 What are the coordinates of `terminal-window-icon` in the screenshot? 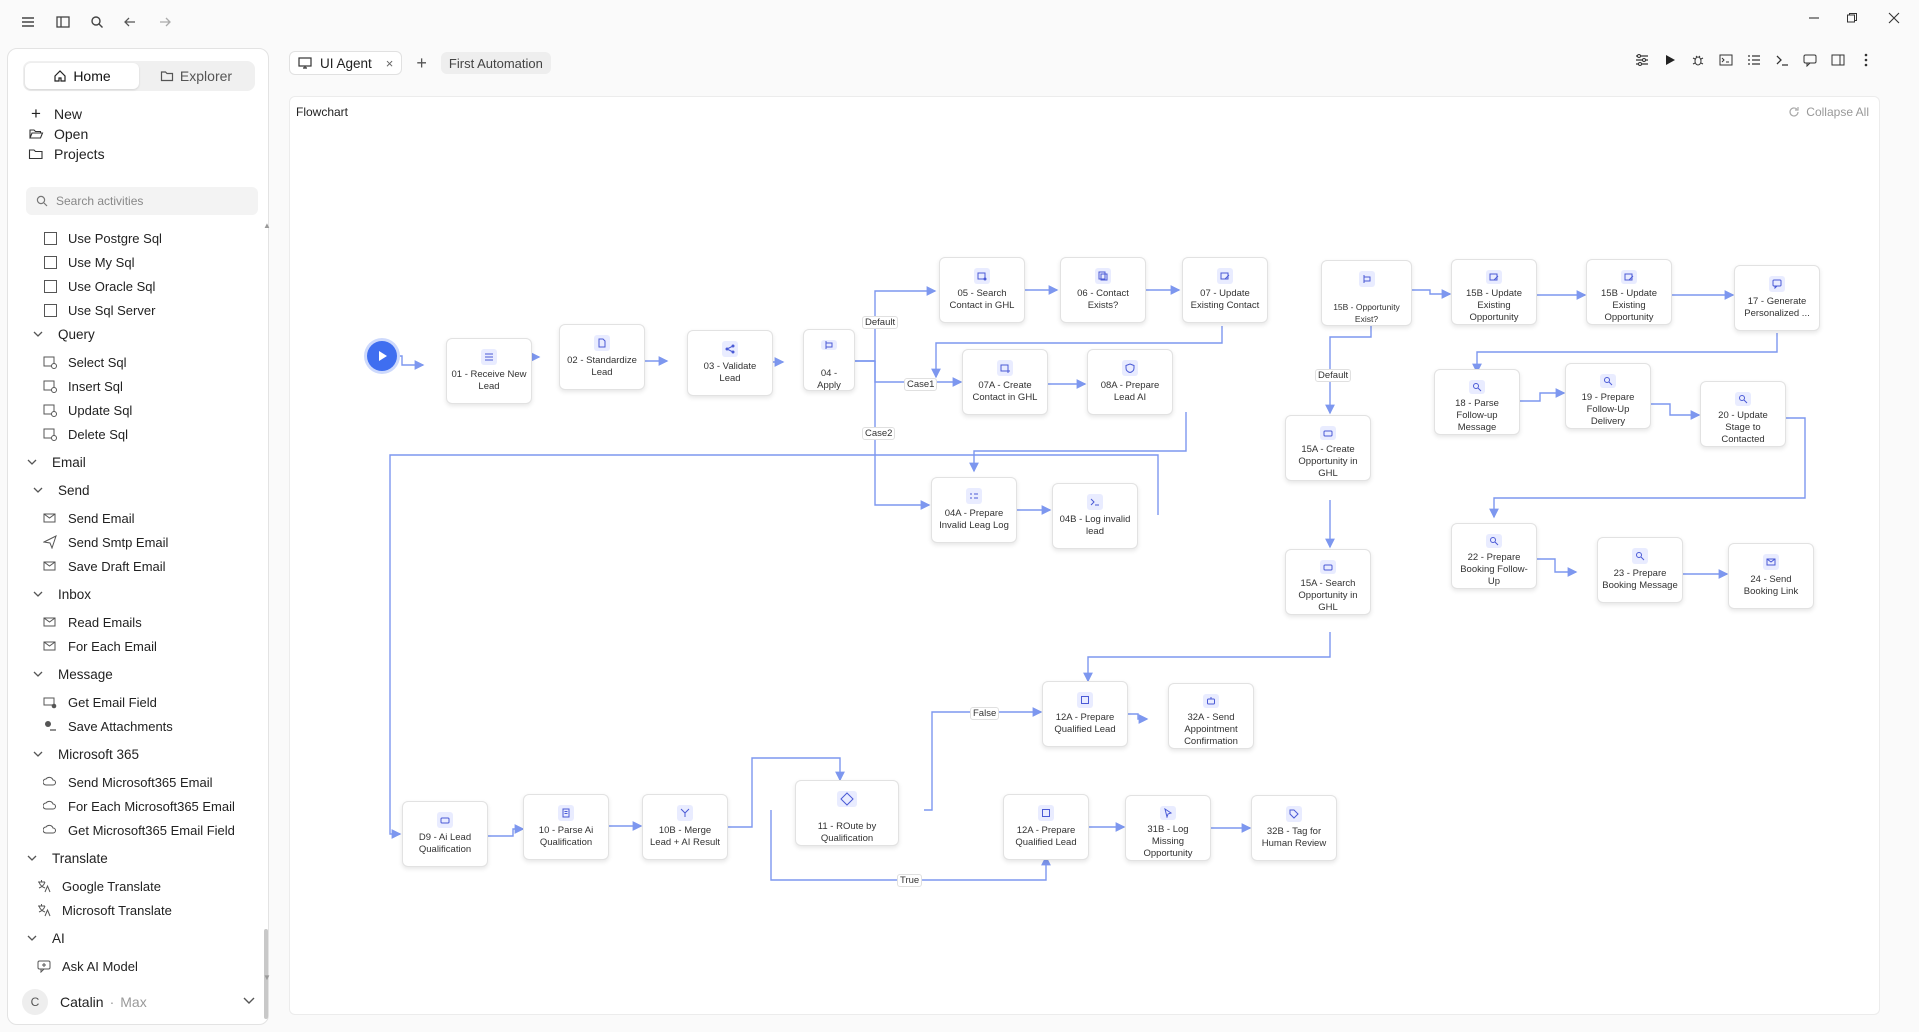 It's located at (1726, 60).